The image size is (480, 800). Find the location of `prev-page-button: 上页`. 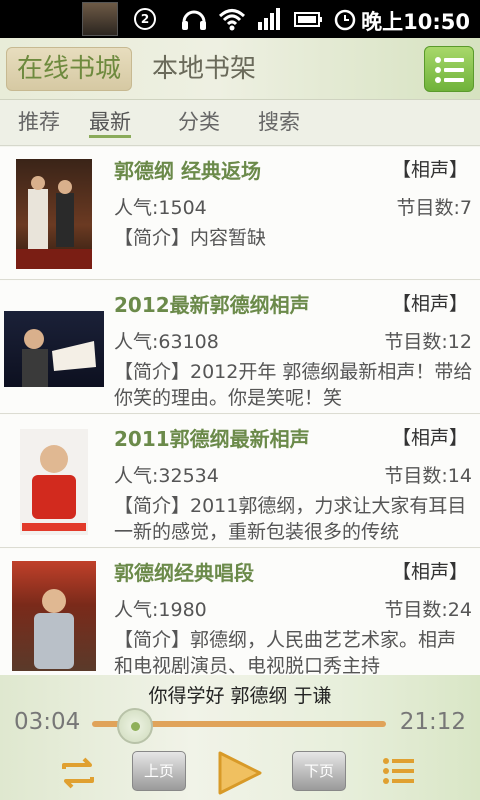

prev-page-button: 上页 is located at coordinates (159, 771).